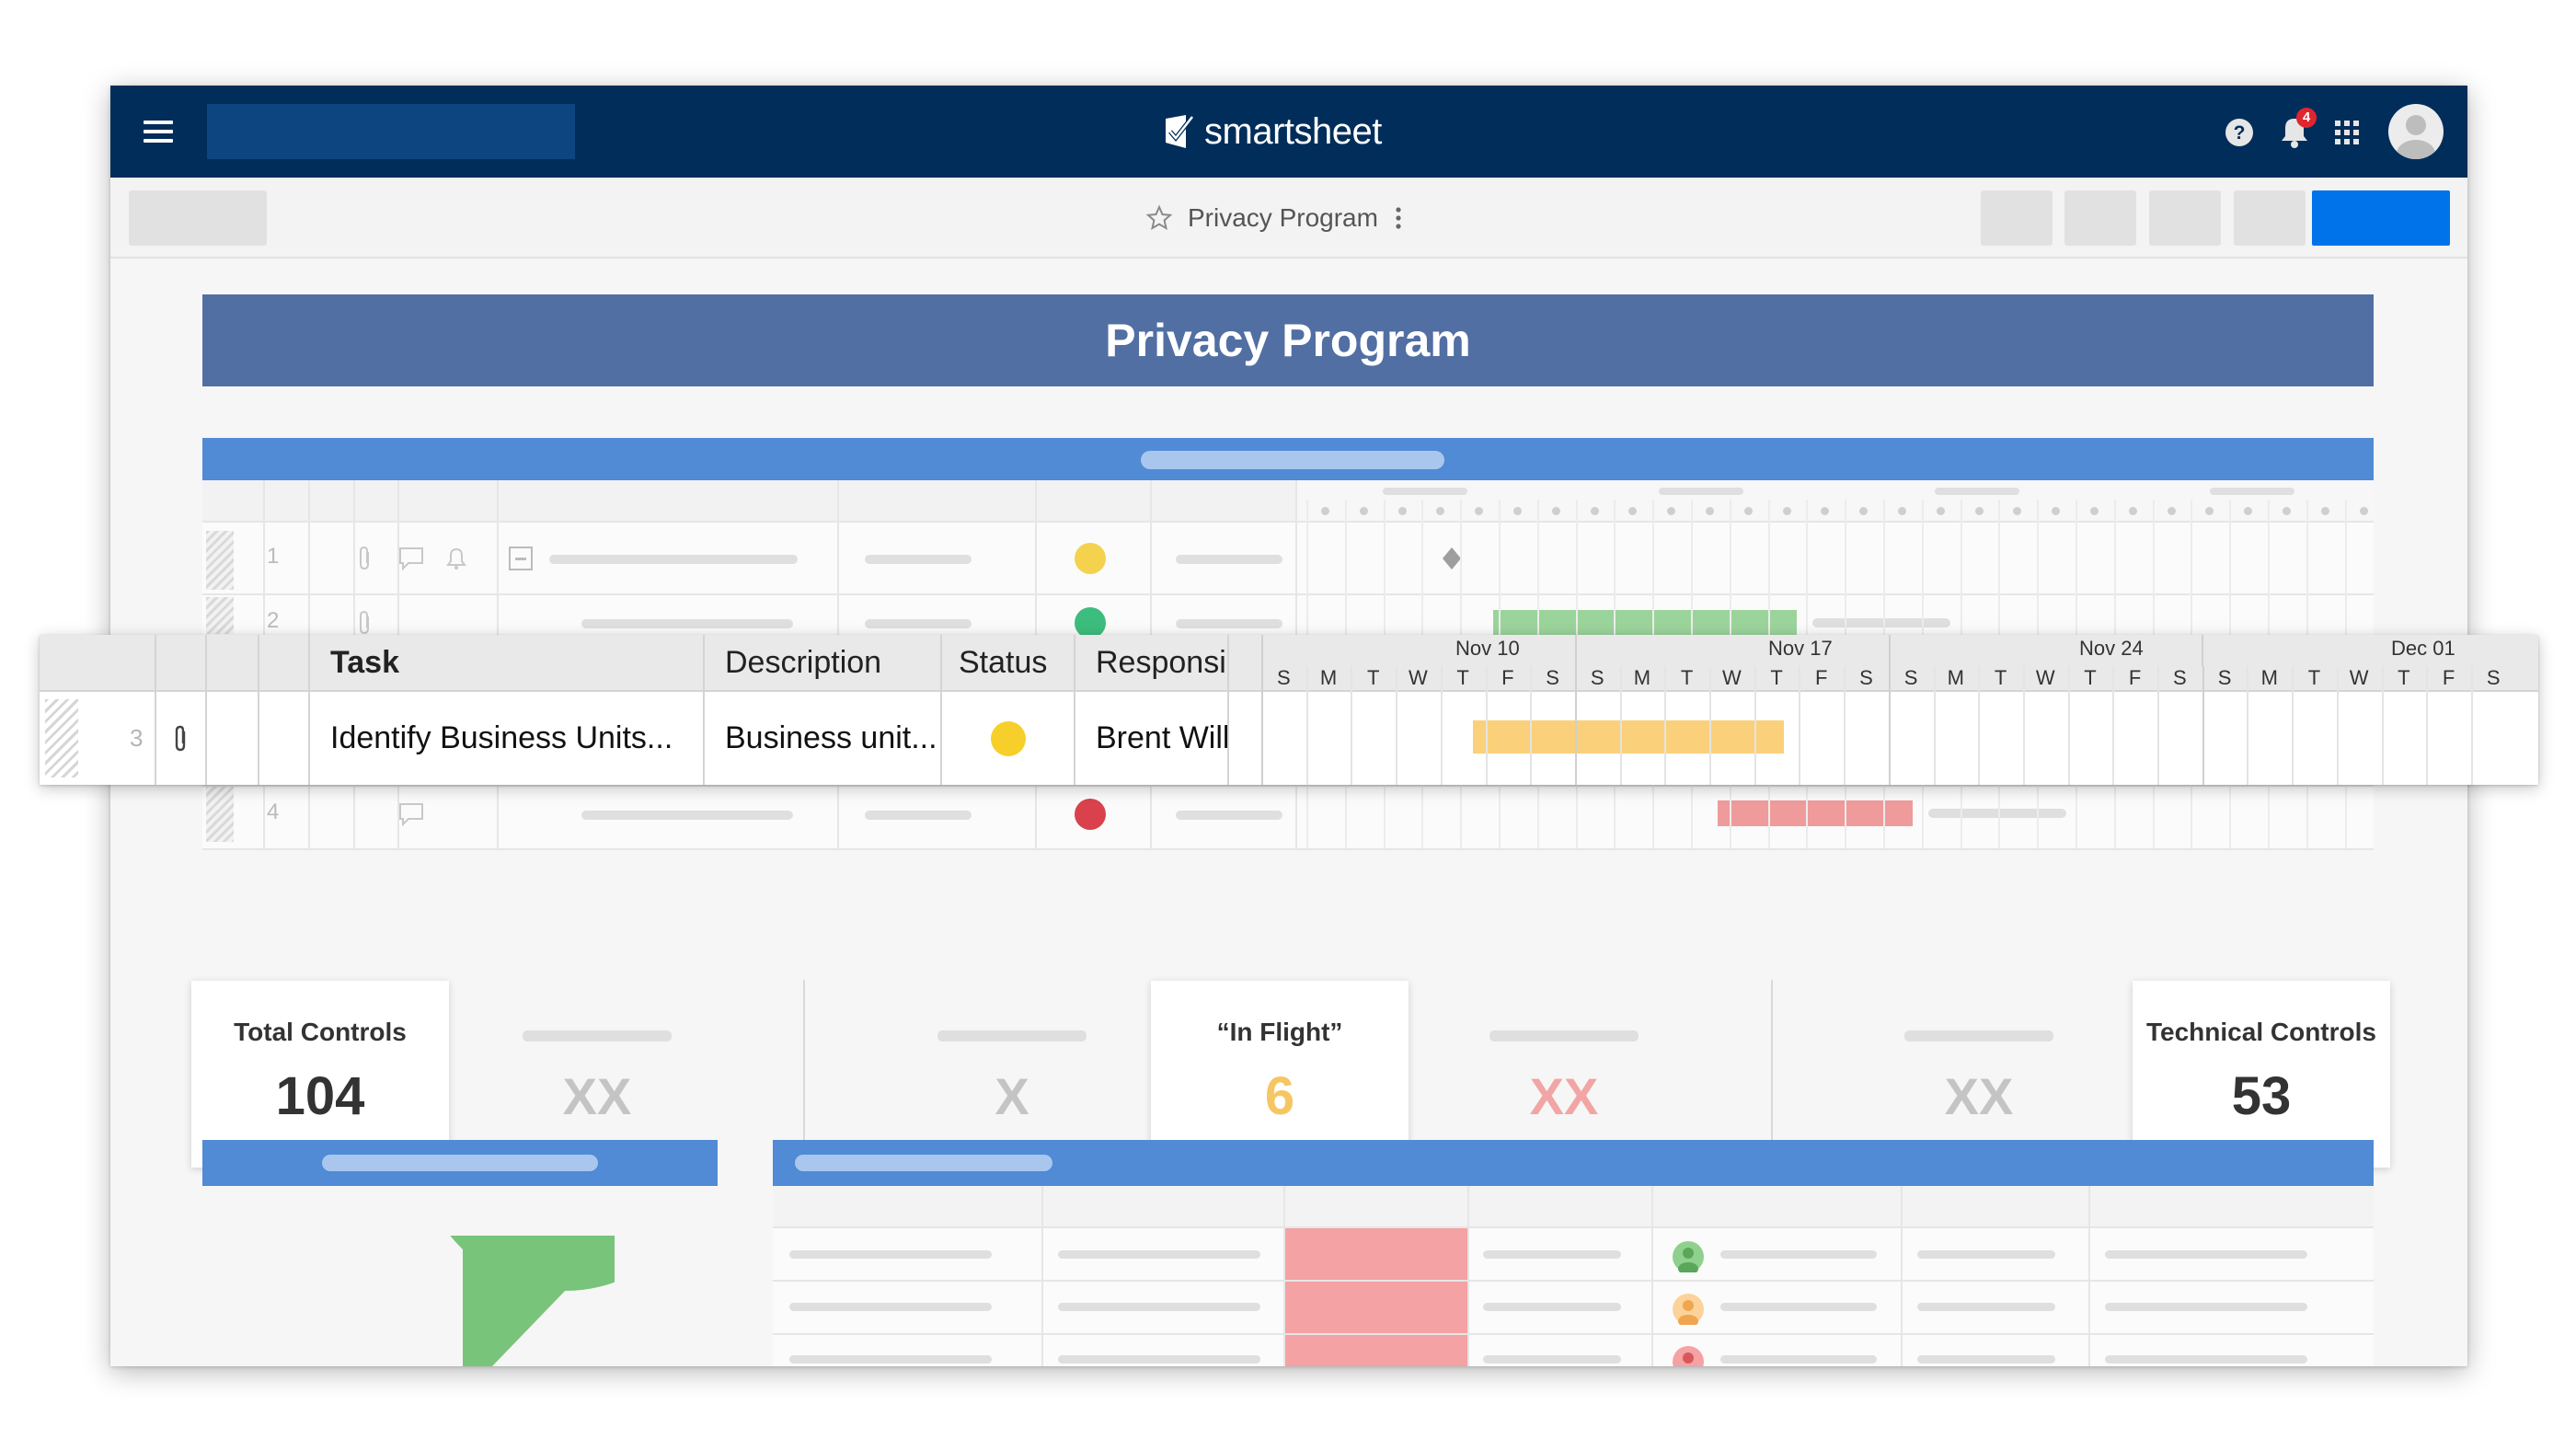  What do you see at coordinates (391, 132) in the screenshot?
I see `sheet-title-field` at bounding box center [391, 132].